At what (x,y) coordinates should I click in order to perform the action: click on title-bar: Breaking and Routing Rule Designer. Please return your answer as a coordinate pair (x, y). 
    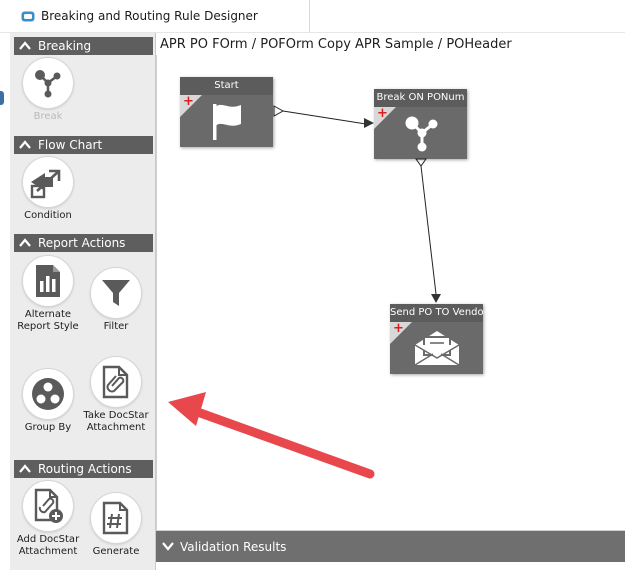
    Looking at the image, I should click on (312, 16).